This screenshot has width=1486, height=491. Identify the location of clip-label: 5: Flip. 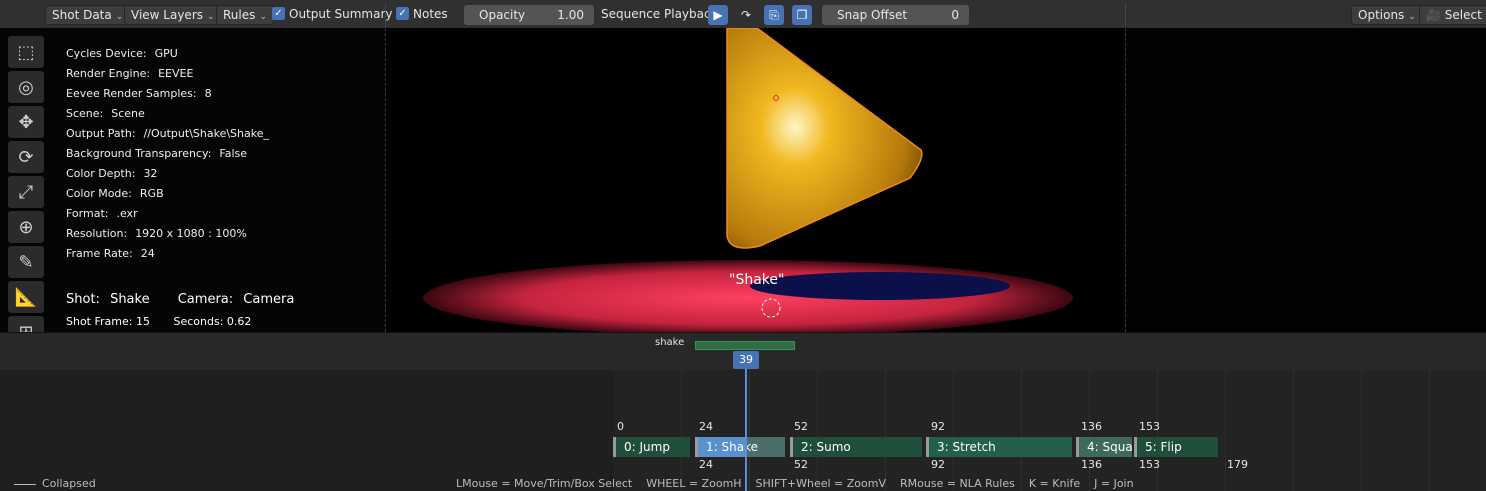
(1163, 447).